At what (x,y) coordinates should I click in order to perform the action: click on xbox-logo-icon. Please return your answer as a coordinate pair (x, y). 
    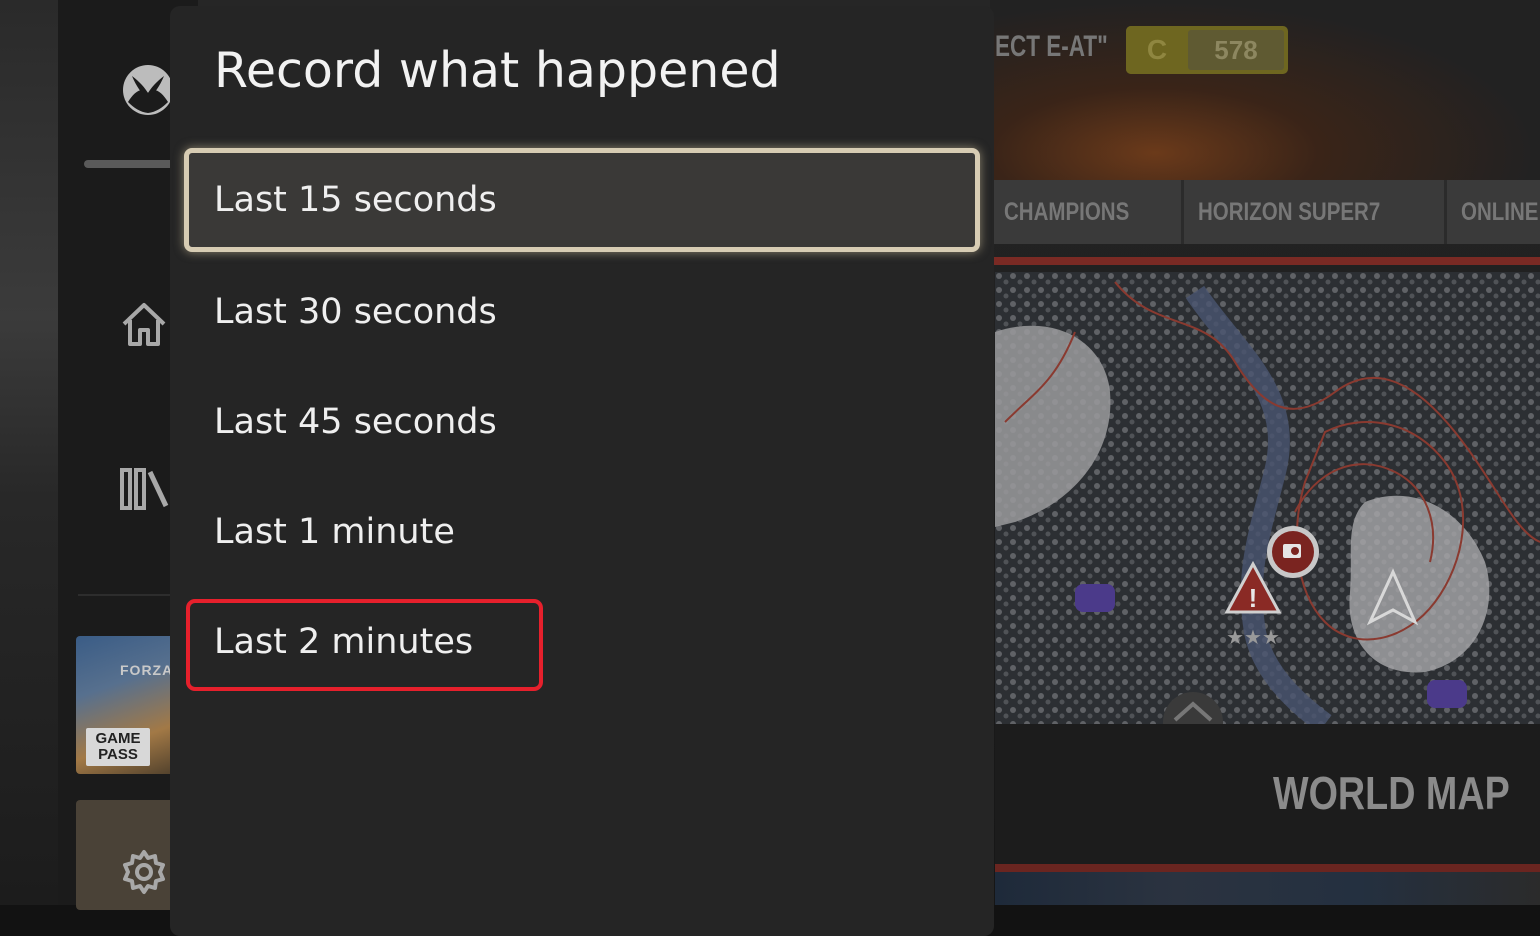
    Looking at the image, I should click on (148, 90).